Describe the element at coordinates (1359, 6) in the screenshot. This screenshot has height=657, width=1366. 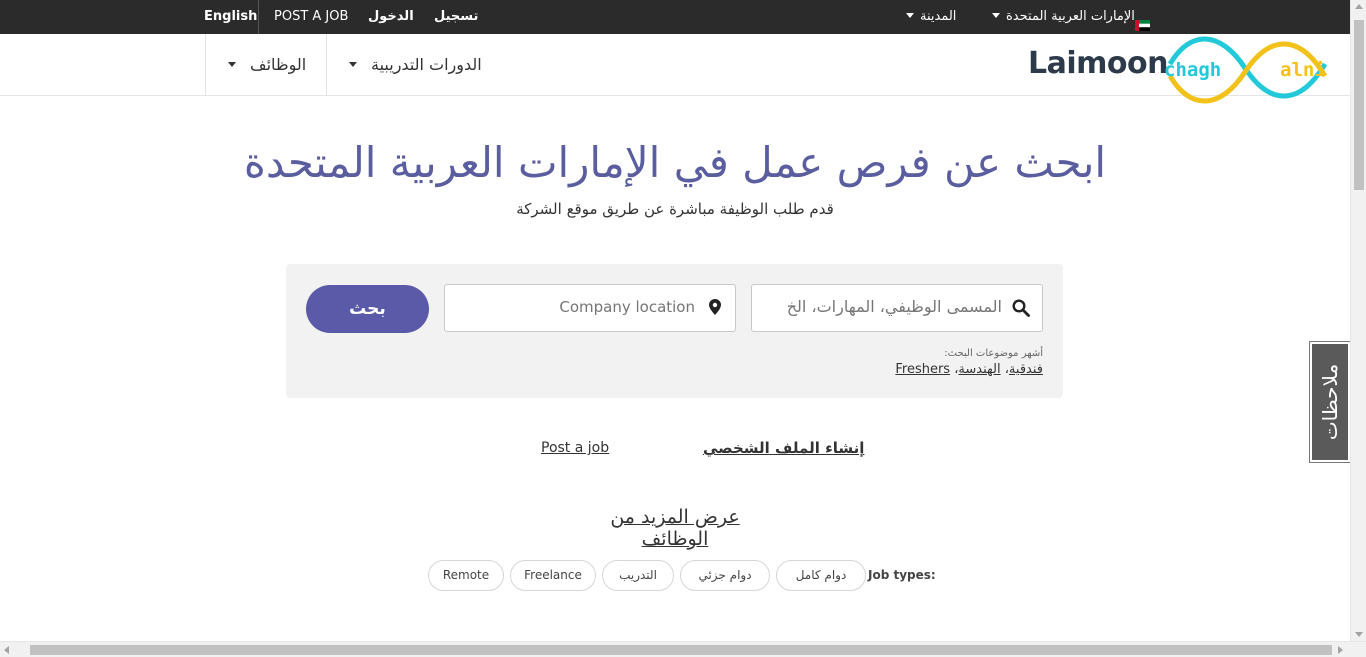
I see `scroll-up-icon` at that location.